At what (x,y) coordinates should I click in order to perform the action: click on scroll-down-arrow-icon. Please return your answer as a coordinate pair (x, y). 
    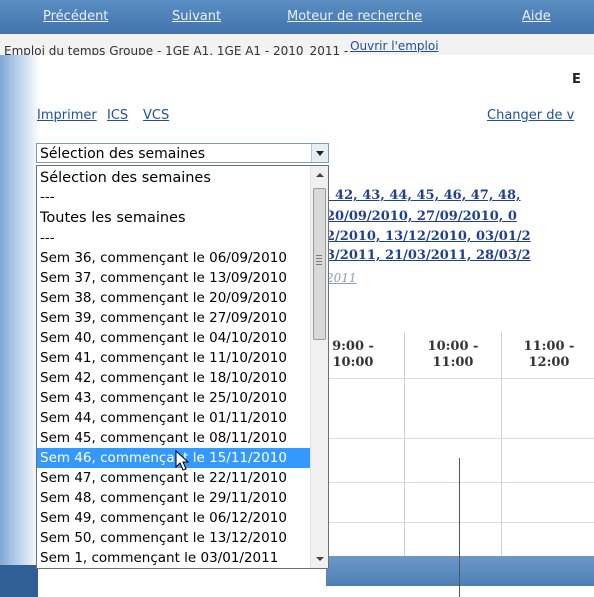
    Looking at the image, I should click on (320, 559).